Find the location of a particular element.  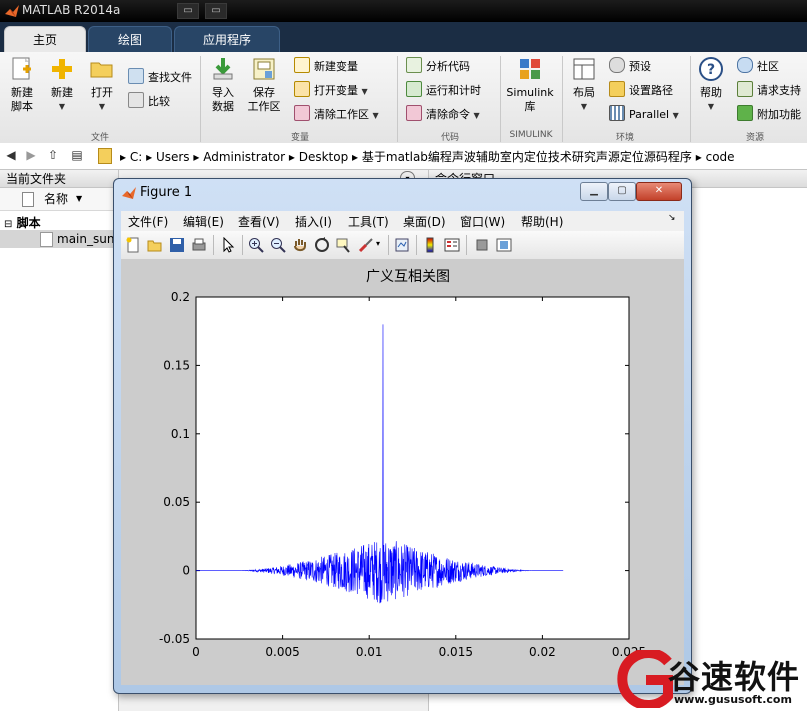

tab-apps: 应用程序 is located at coordinates (227, 39).